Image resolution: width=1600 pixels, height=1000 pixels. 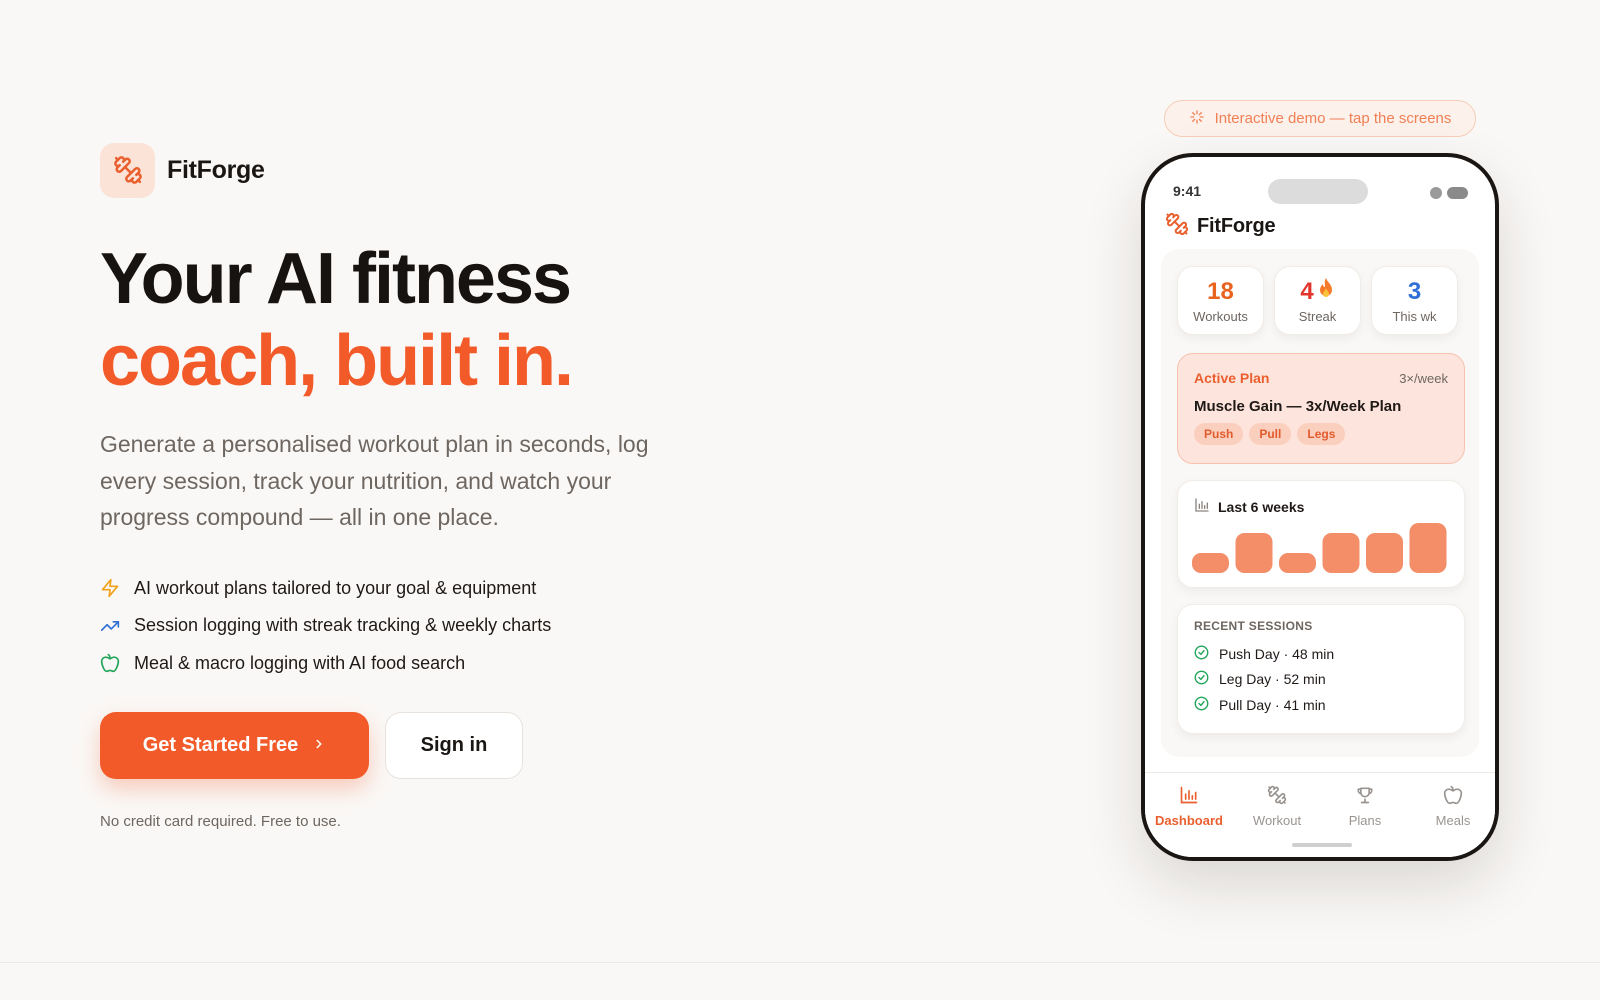 What do you see at coordinates (1270, 434) in the screenshot?
I see `chip-pull: Pull` at bounding box center [1270, 434].